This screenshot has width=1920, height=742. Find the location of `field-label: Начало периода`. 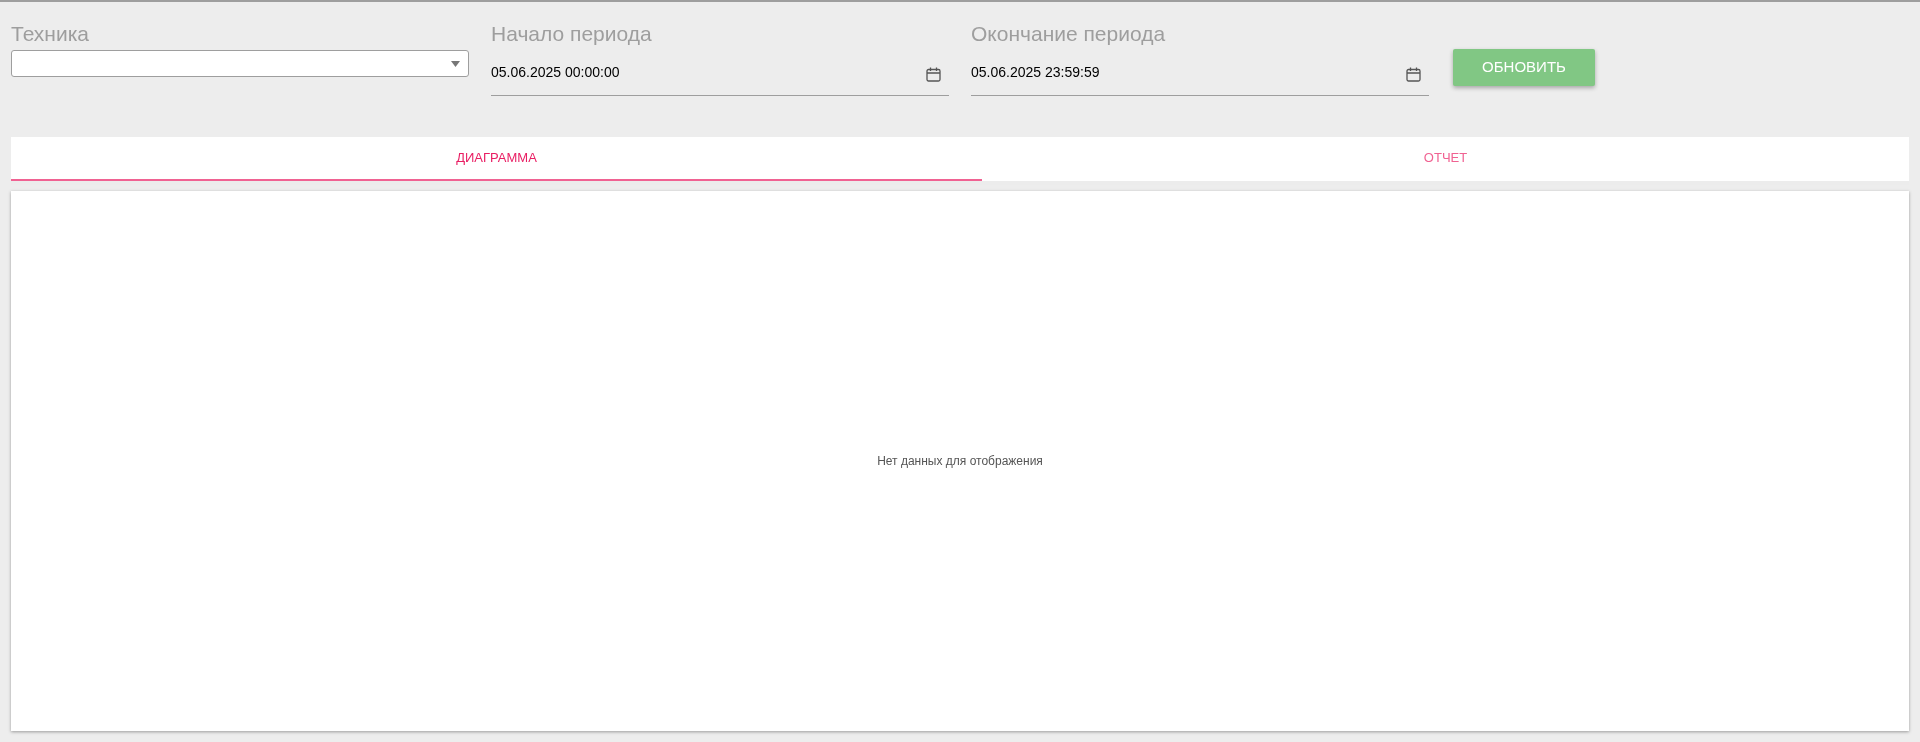

field-label: Начало периода is located at coordinates (572, 34).